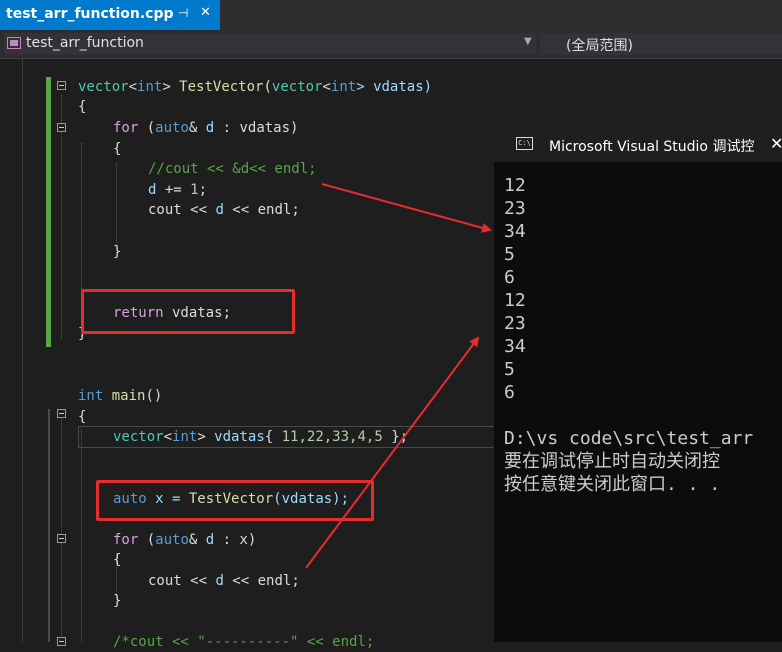 This screenshot has width=782, height=652. What do you see at coordinates (629, 438) in the screenshot?
I see `console-line: D:\vs code\src\test_arr` at bounding box center [629, 438].